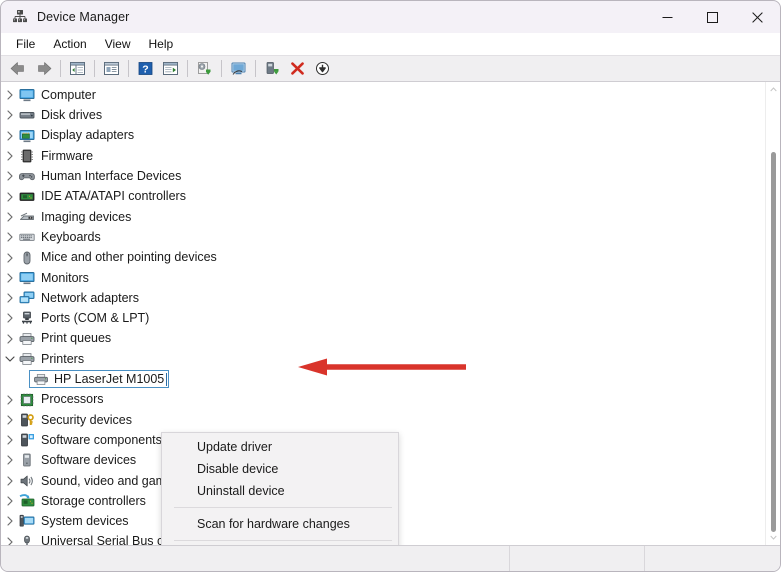  I want to click on tree-row: Mice and other pointing devices, so click(390, 257).